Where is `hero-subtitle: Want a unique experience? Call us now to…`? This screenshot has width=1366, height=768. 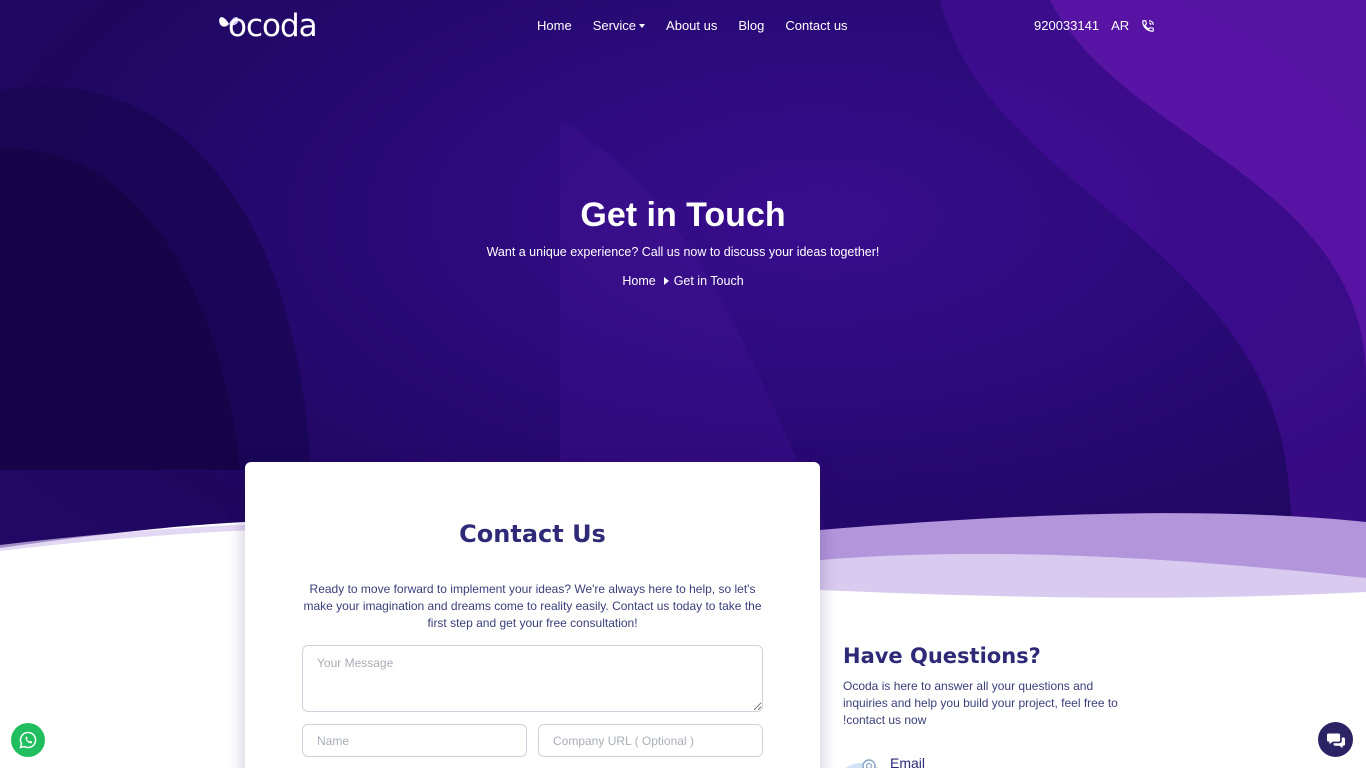
hero-subtitle: Want a unique experience? Call us now to… is located at coordinates (683, 252).